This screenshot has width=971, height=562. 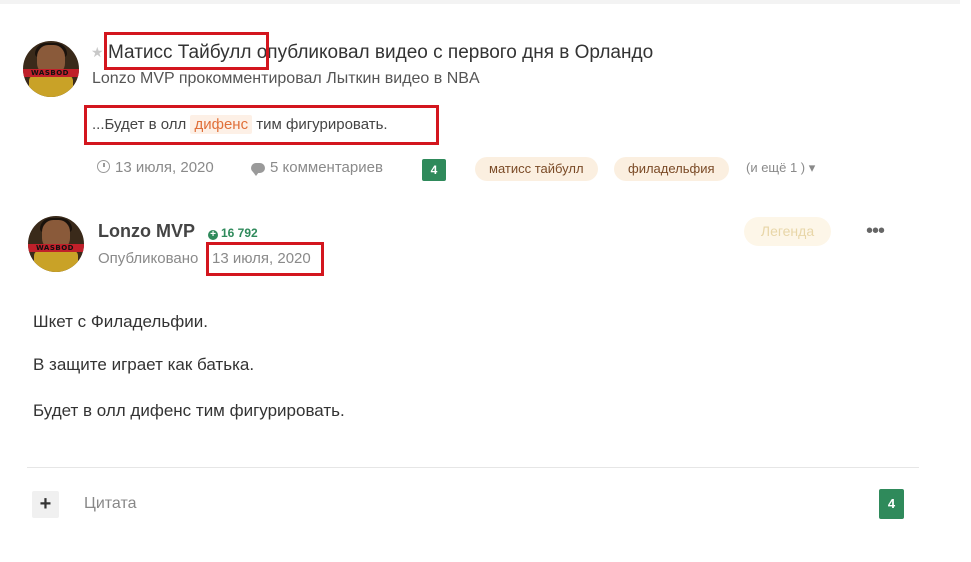 What do you see at coordinates (186, 51) in the screenshot?
I see `annotation-box-author` at bounding box center [186, 51].